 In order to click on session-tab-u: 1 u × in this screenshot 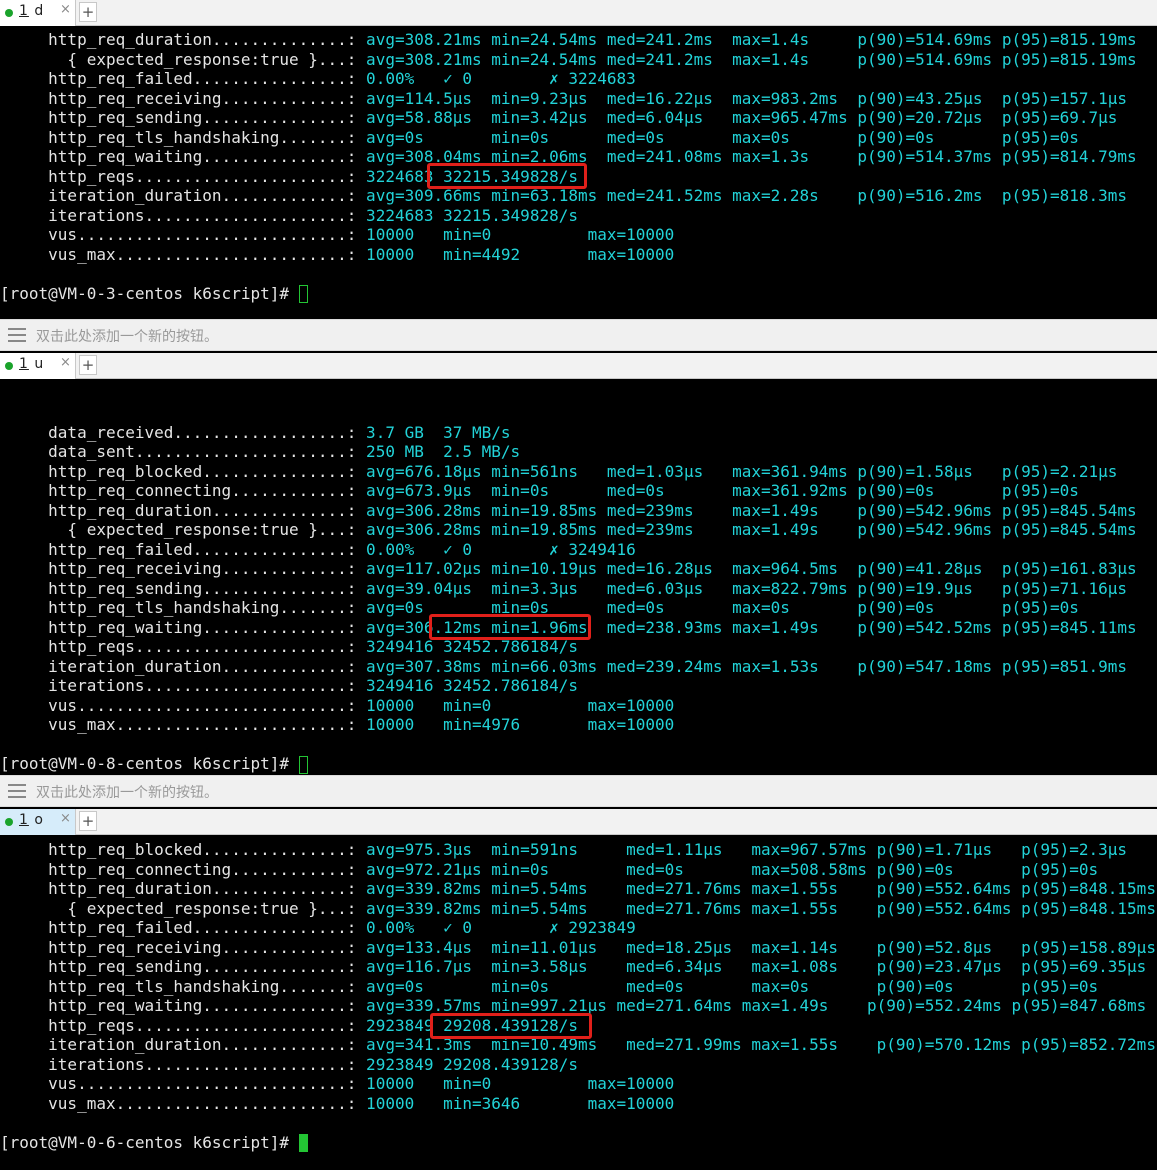, I will do `click(38, 366)`.